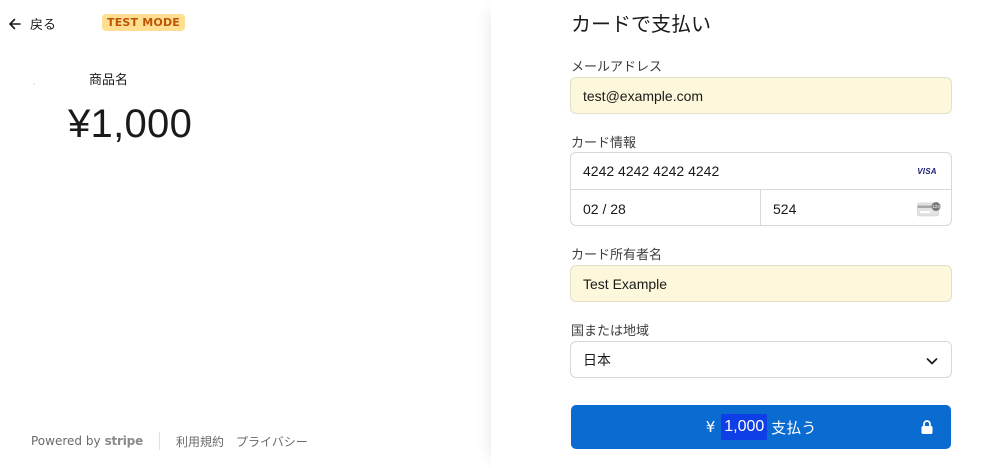 This screenshot has width=988, height=468. I want to click on card-info-group: 4242 4242 4242 4242 VISA 02 / 28 524 123, so click(761, 189).